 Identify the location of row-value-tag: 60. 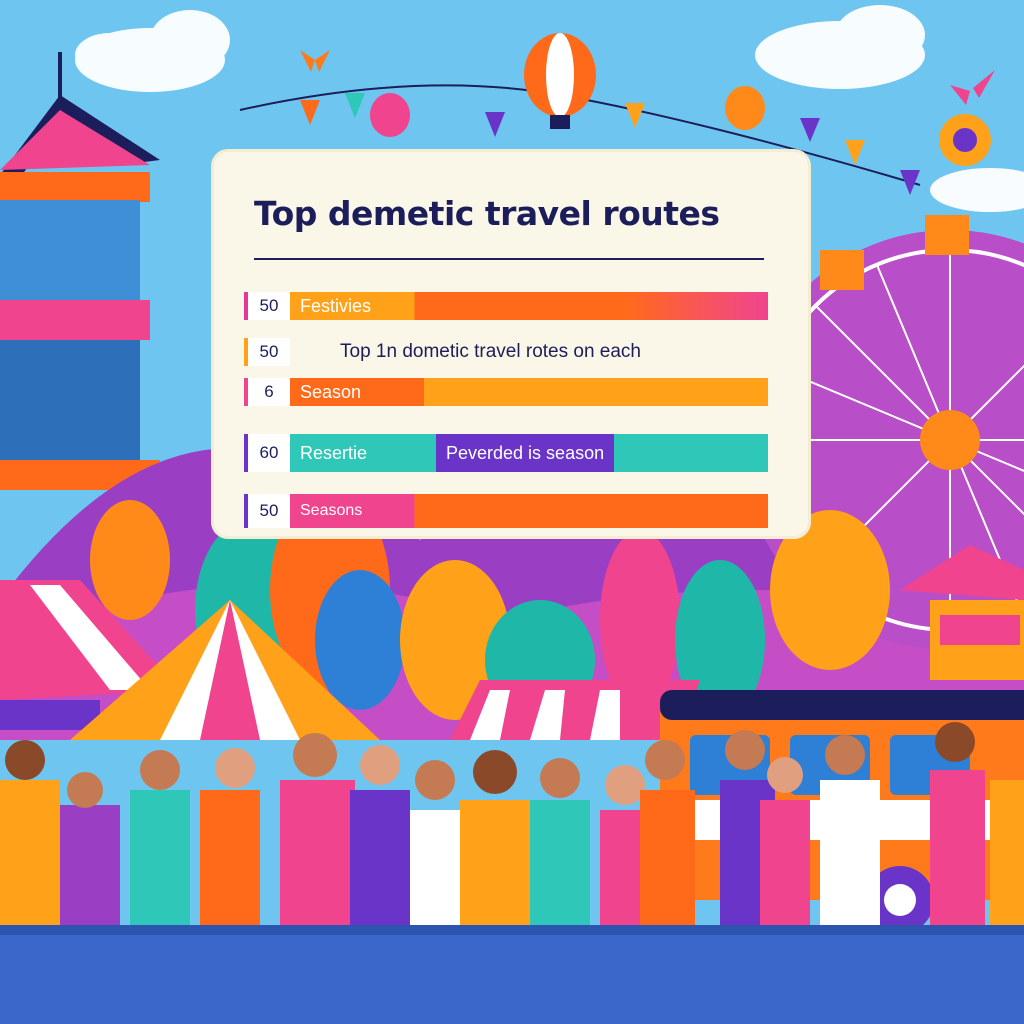
(267, 453).